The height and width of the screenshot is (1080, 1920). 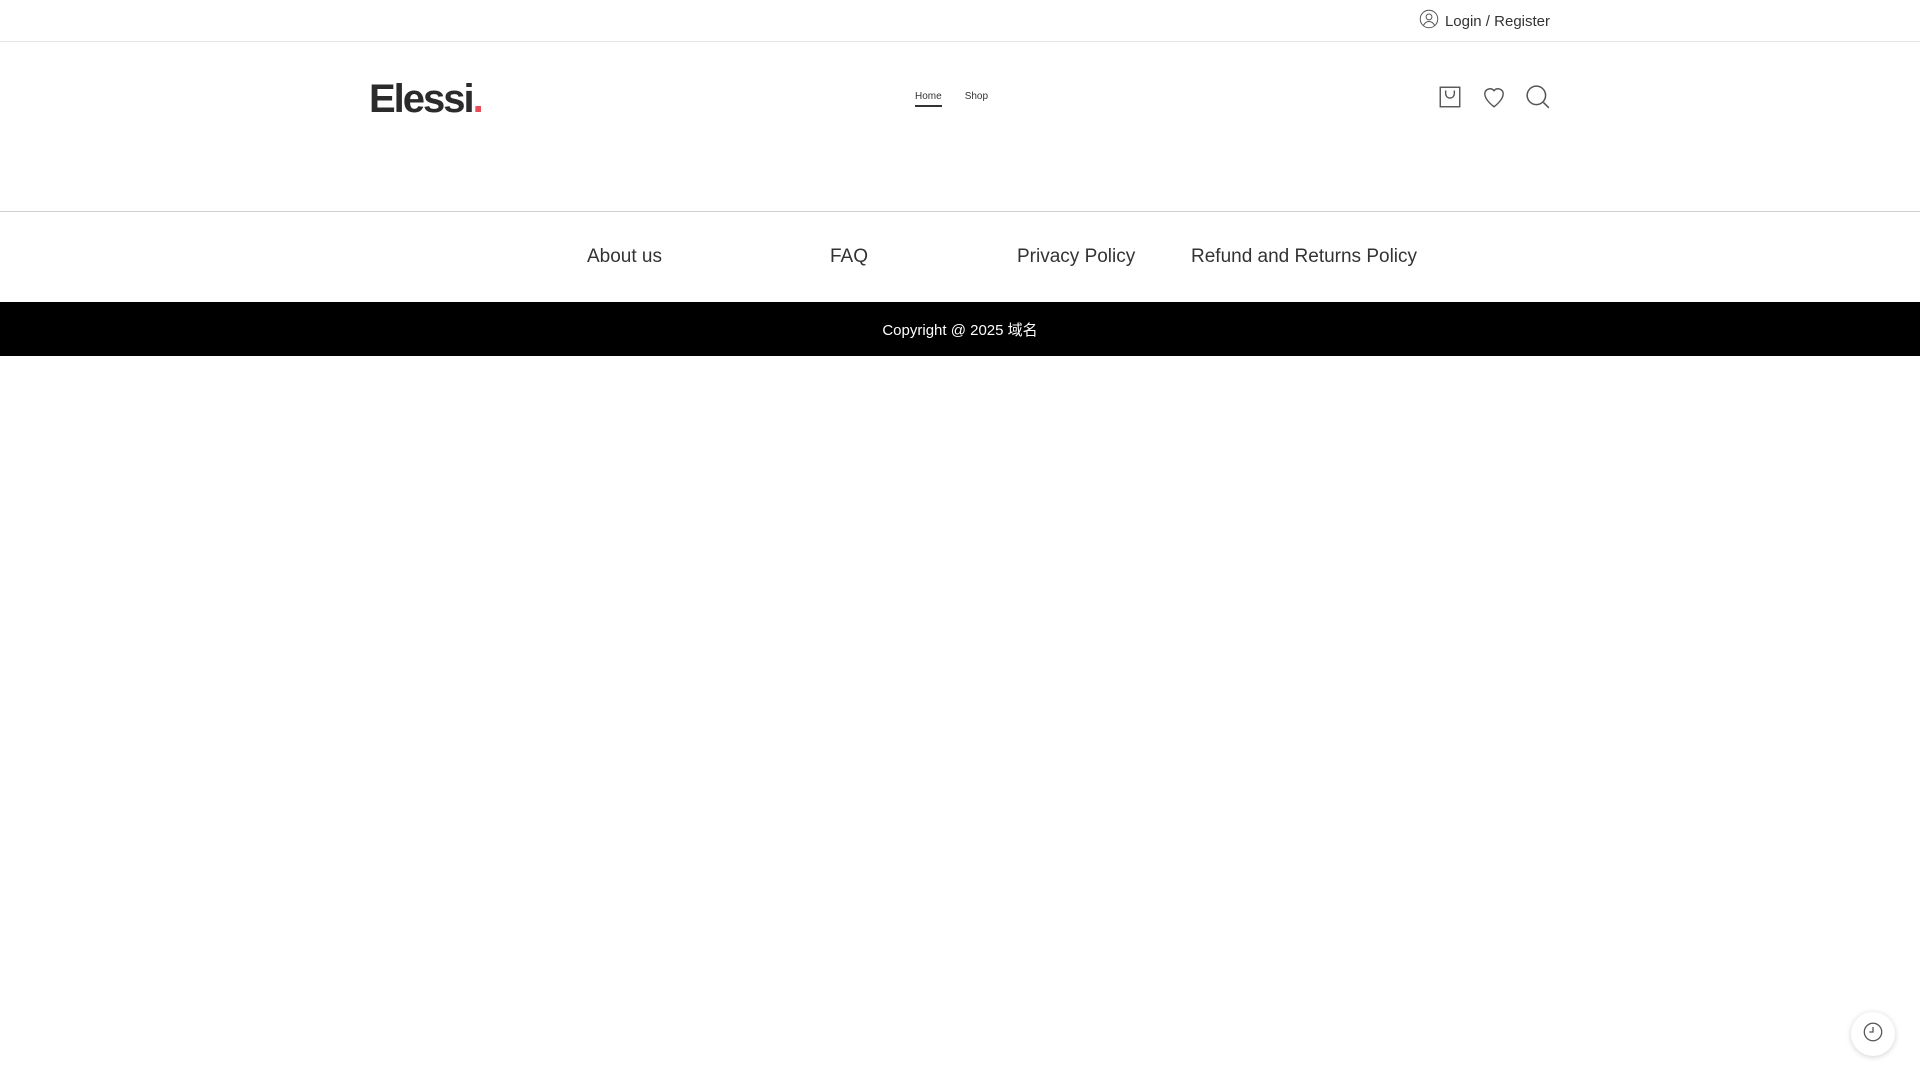 What do you see at coordinates (976, 98) in the screenshot?
I see `nav-item-shop: Shop` at bounding box center [976, 98].